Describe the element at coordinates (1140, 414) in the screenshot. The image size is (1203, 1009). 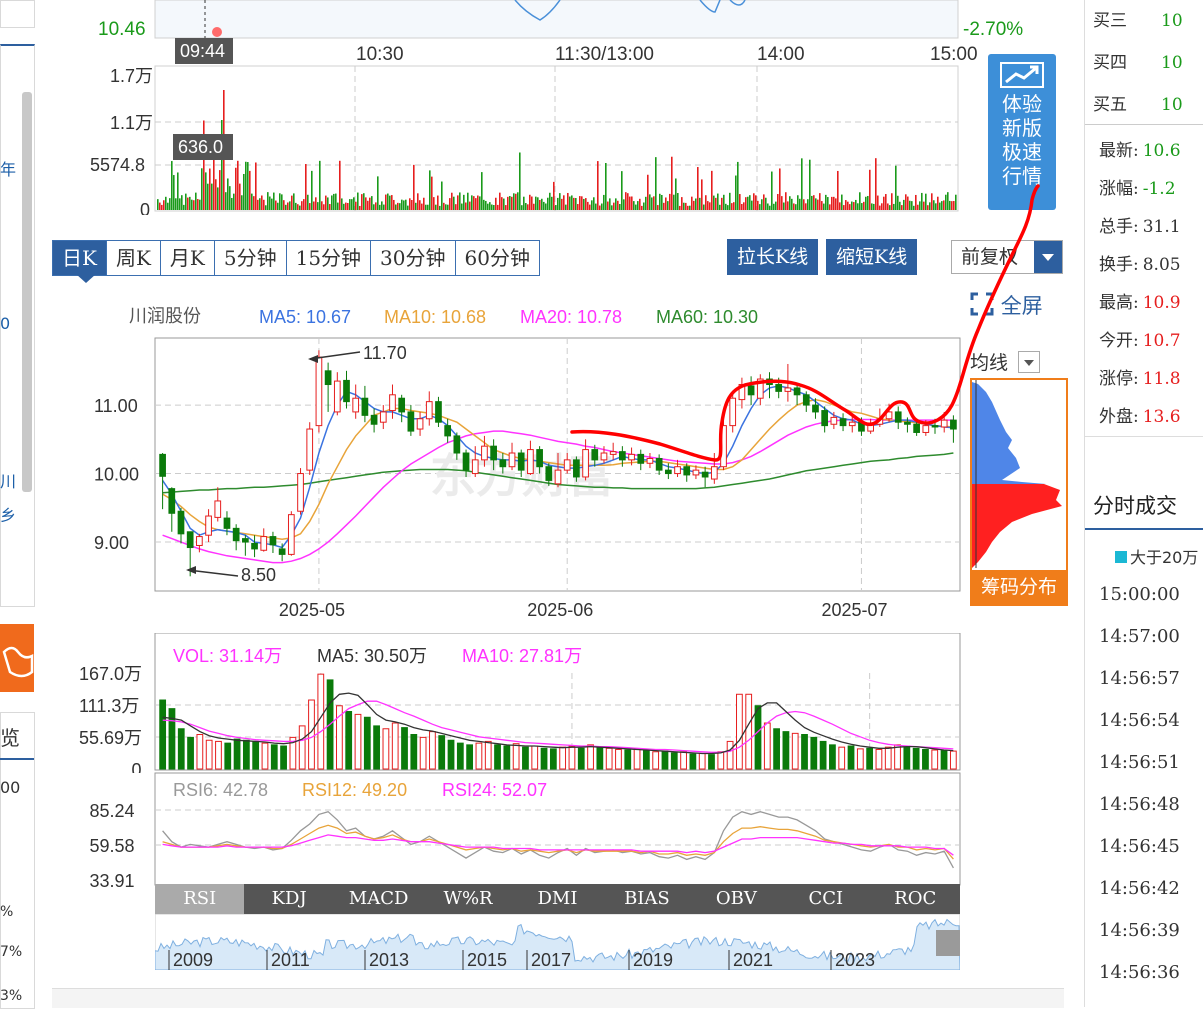
I see `stat-row: 外盘: 13.6` at that location.